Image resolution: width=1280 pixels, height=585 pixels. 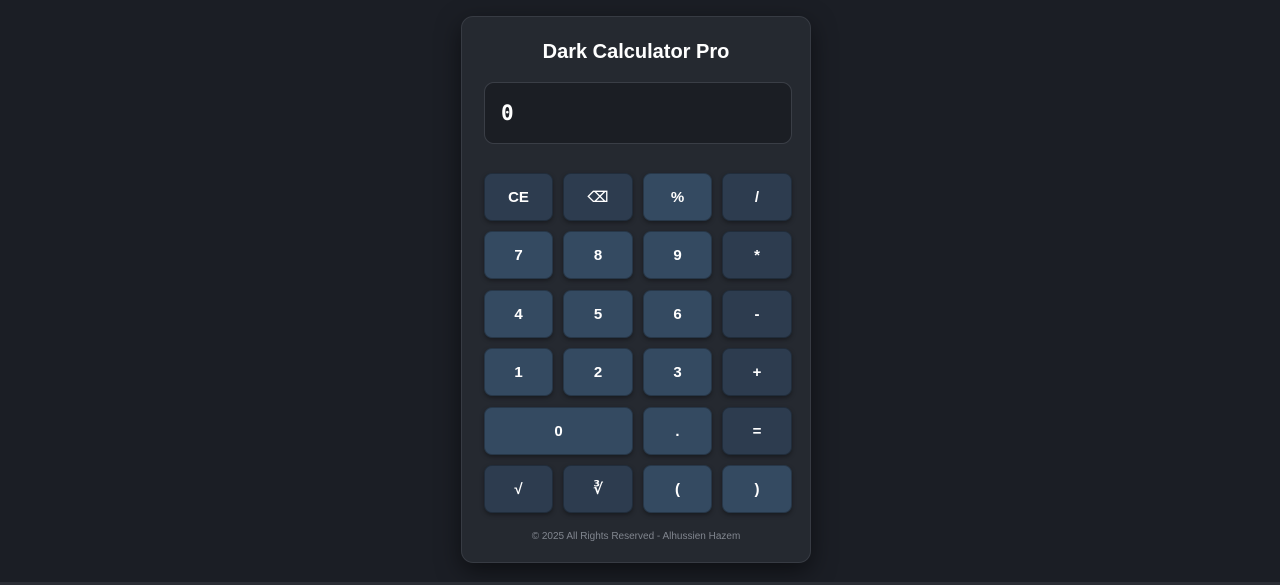 I want to click on digit-0-button: 0, so click(x=558, y=431).